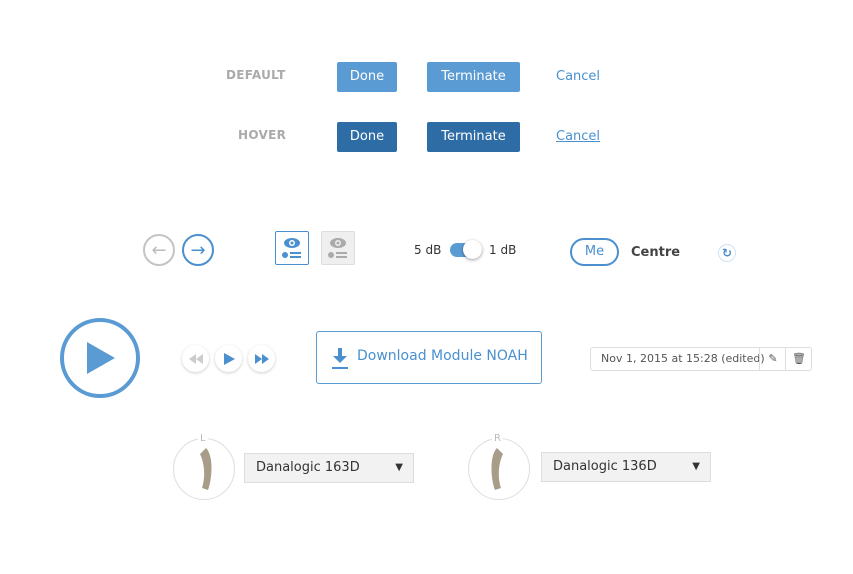 This screenshot has width=853, height=574. I want to click on back-arrow-button: ←, so click(159, 250).